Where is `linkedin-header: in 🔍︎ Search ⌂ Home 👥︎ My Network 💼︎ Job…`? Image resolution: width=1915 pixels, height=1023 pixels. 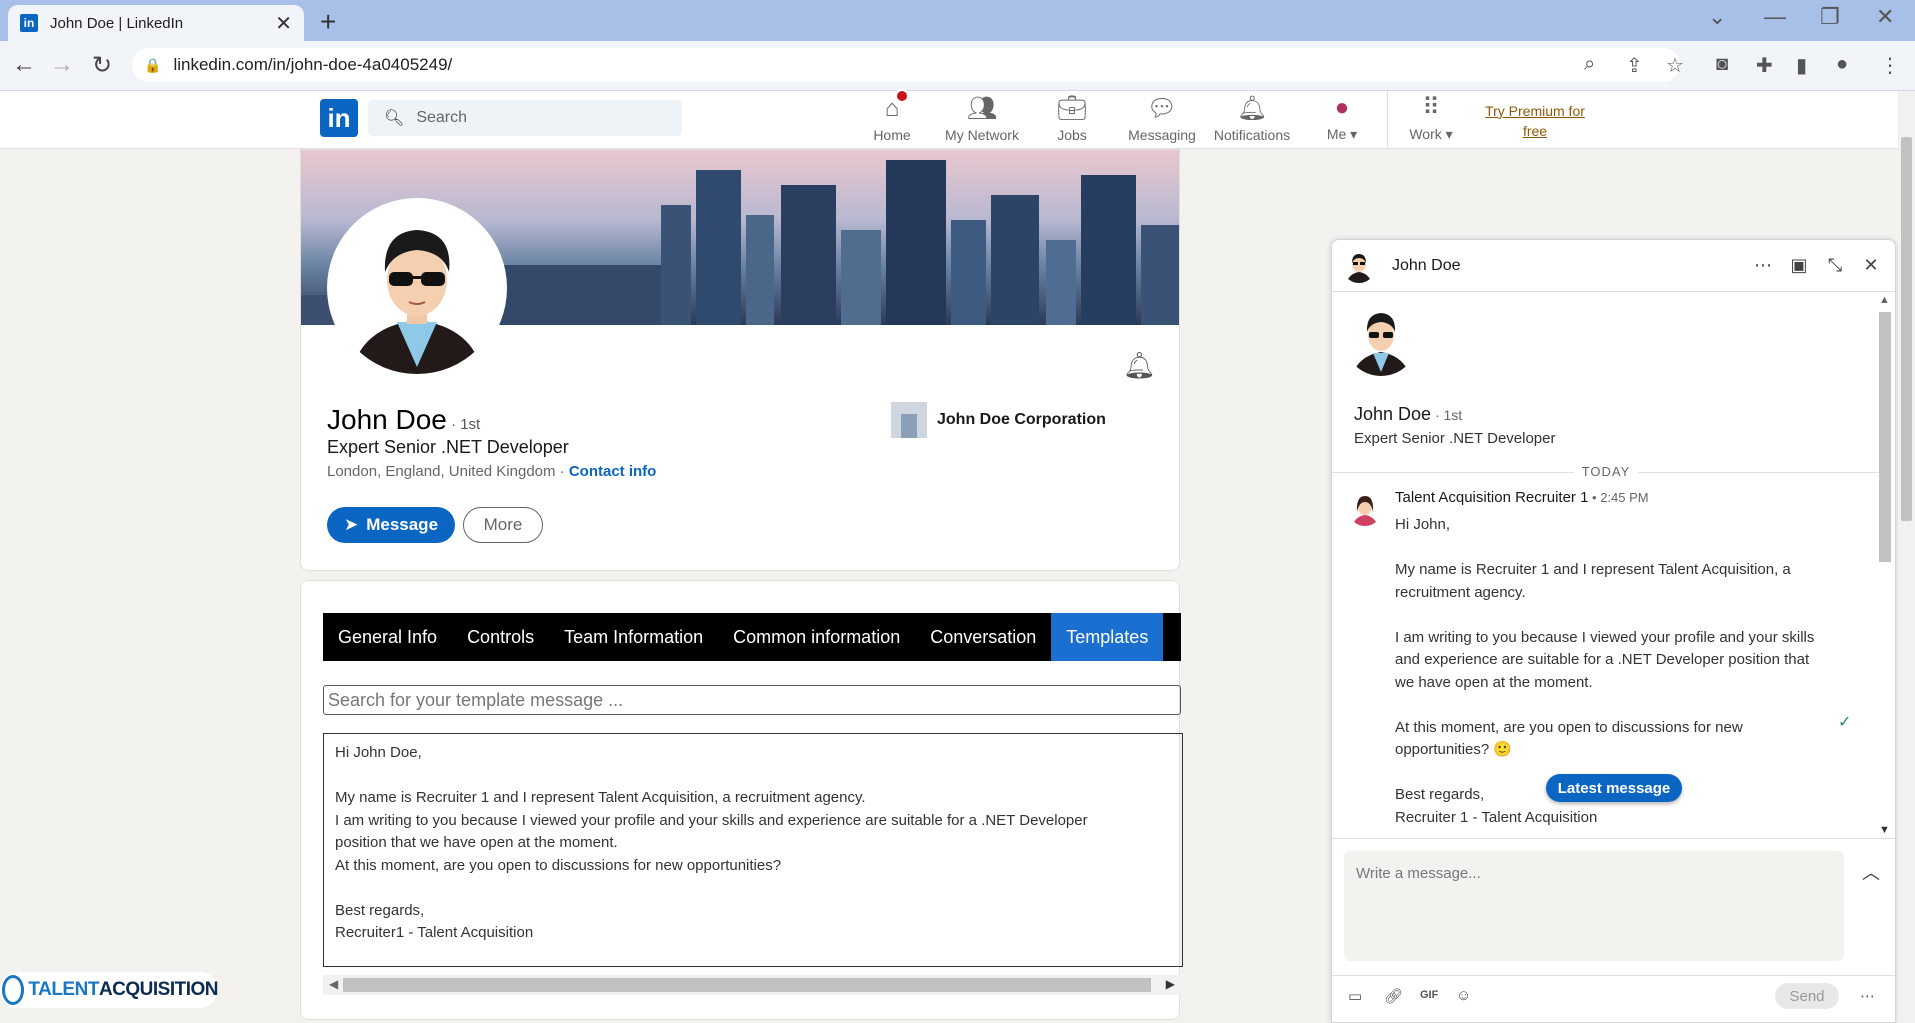
linkedin-header: in 🔍︎ Search ⌂ Home 👥︎ My Network 💼︎ Job… is located at coordinates (949, 119).